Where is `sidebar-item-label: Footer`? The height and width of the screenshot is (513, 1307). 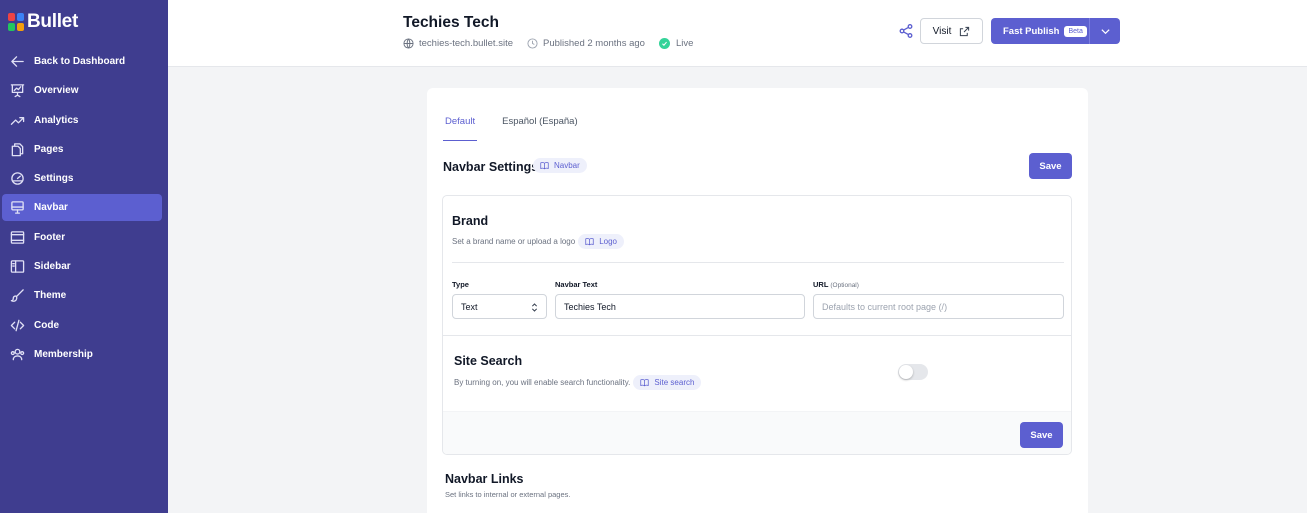
sidebar-item-label: Footer is located at coordinates (50, 237).